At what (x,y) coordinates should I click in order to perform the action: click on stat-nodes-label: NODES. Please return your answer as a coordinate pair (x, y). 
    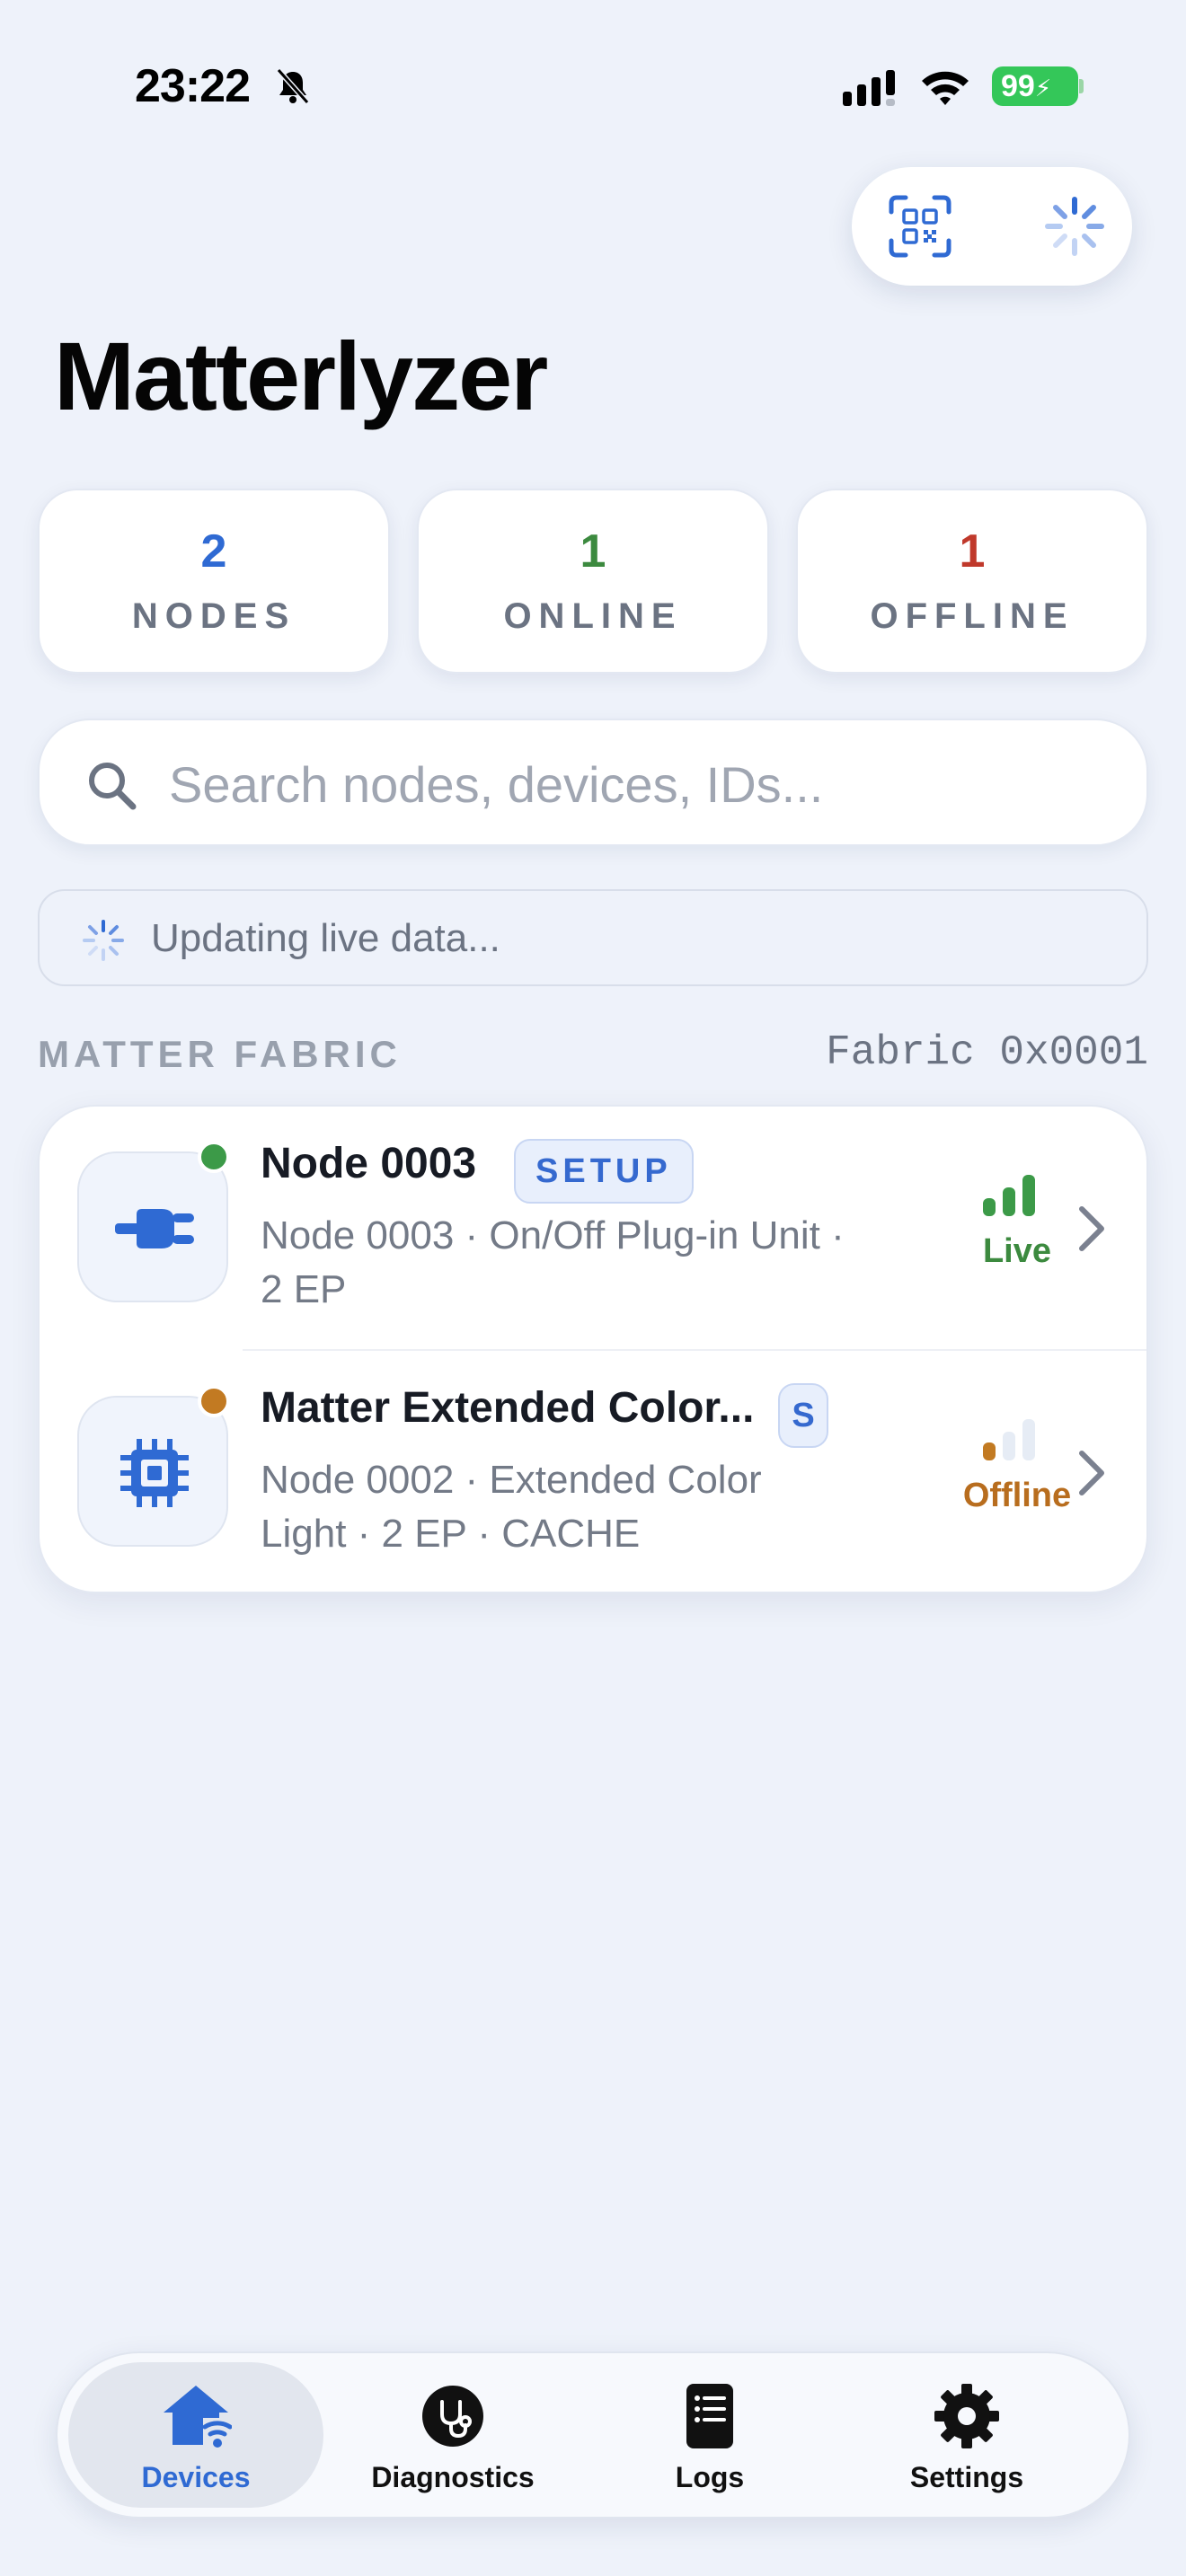
    Looking at the image, I should click on (213, 616).